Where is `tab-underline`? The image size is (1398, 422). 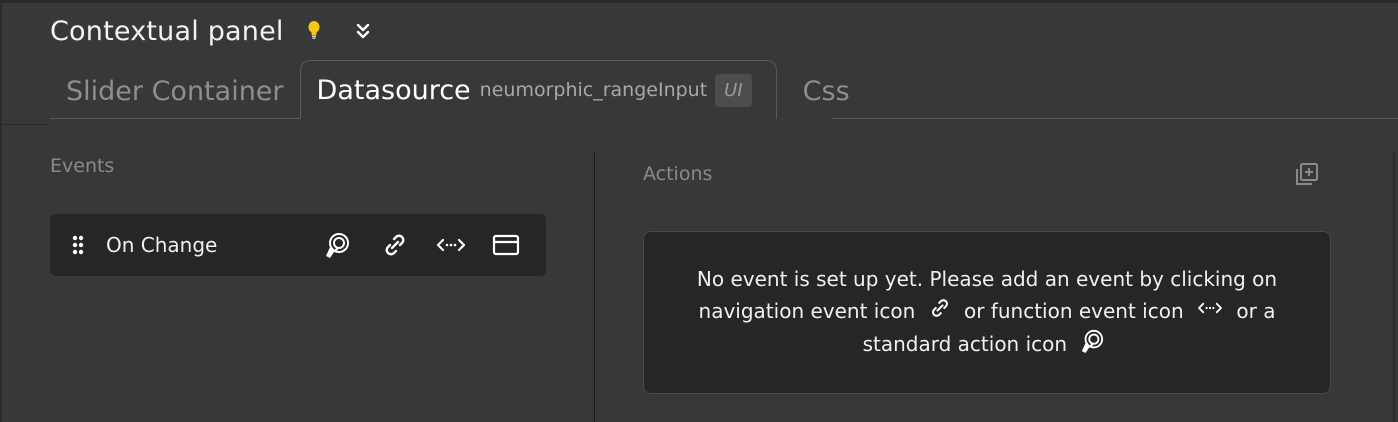
tab-underline is located at coordinates (1115, 118).